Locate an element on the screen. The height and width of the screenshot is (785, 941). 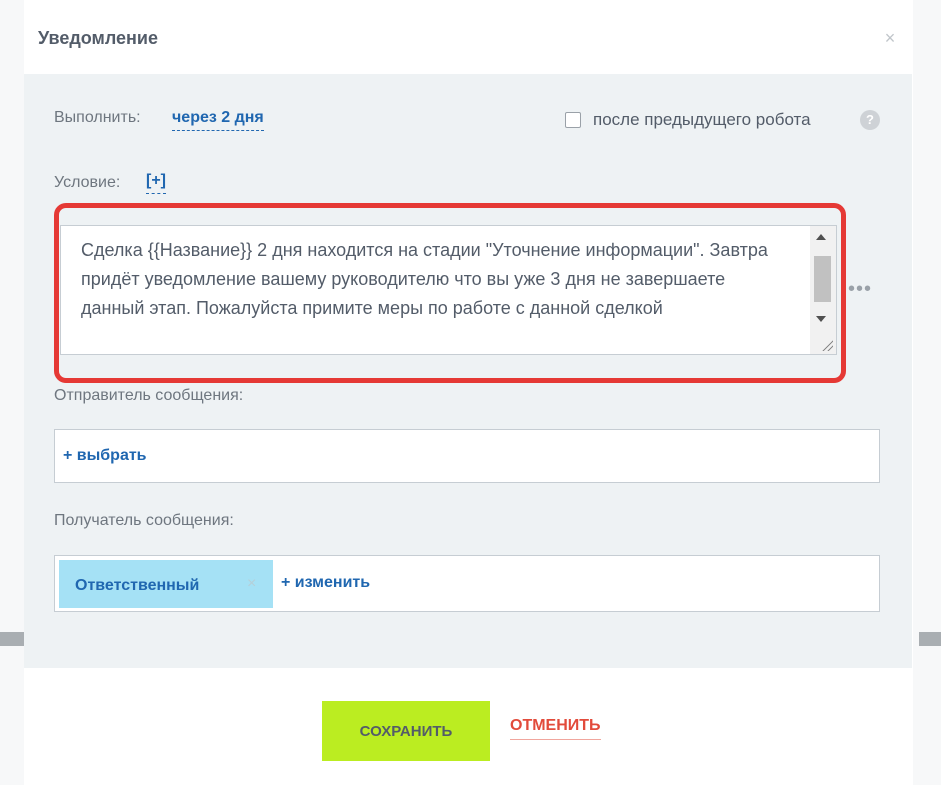
after-previous-label: после предыдущего робота is located at coordinates (702, 120).